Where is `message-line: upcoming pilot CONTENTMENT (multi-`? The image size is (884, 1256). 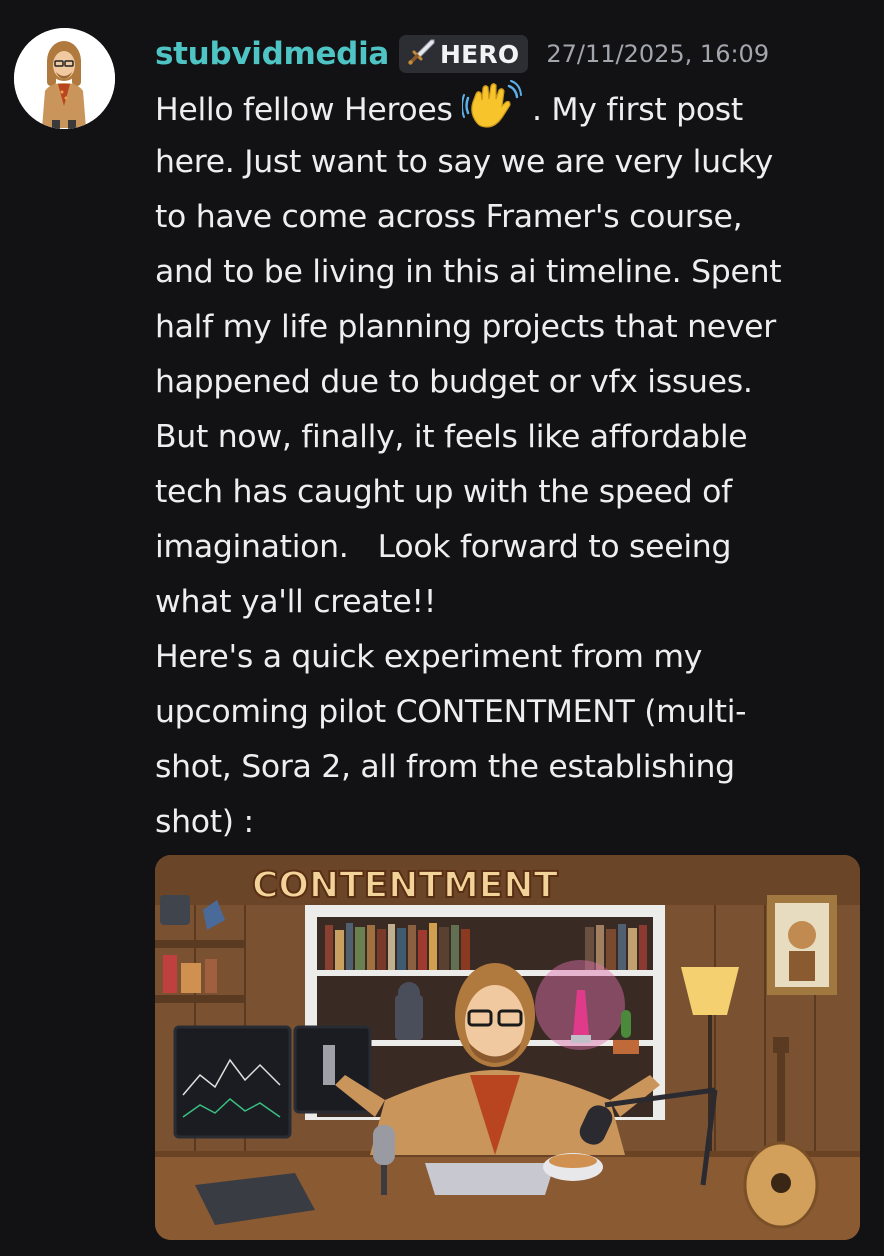
message-line: upcoming pilot CONTENTMENT (multi- is located at coordinates (451, 712).